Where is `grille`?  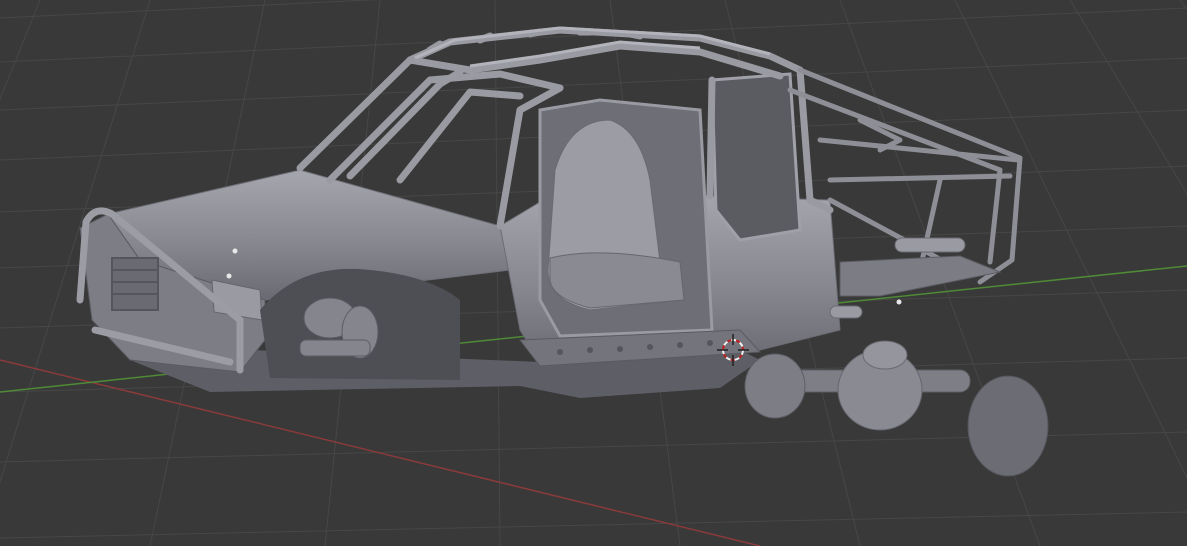
grille is located at coordinates (135, 284).